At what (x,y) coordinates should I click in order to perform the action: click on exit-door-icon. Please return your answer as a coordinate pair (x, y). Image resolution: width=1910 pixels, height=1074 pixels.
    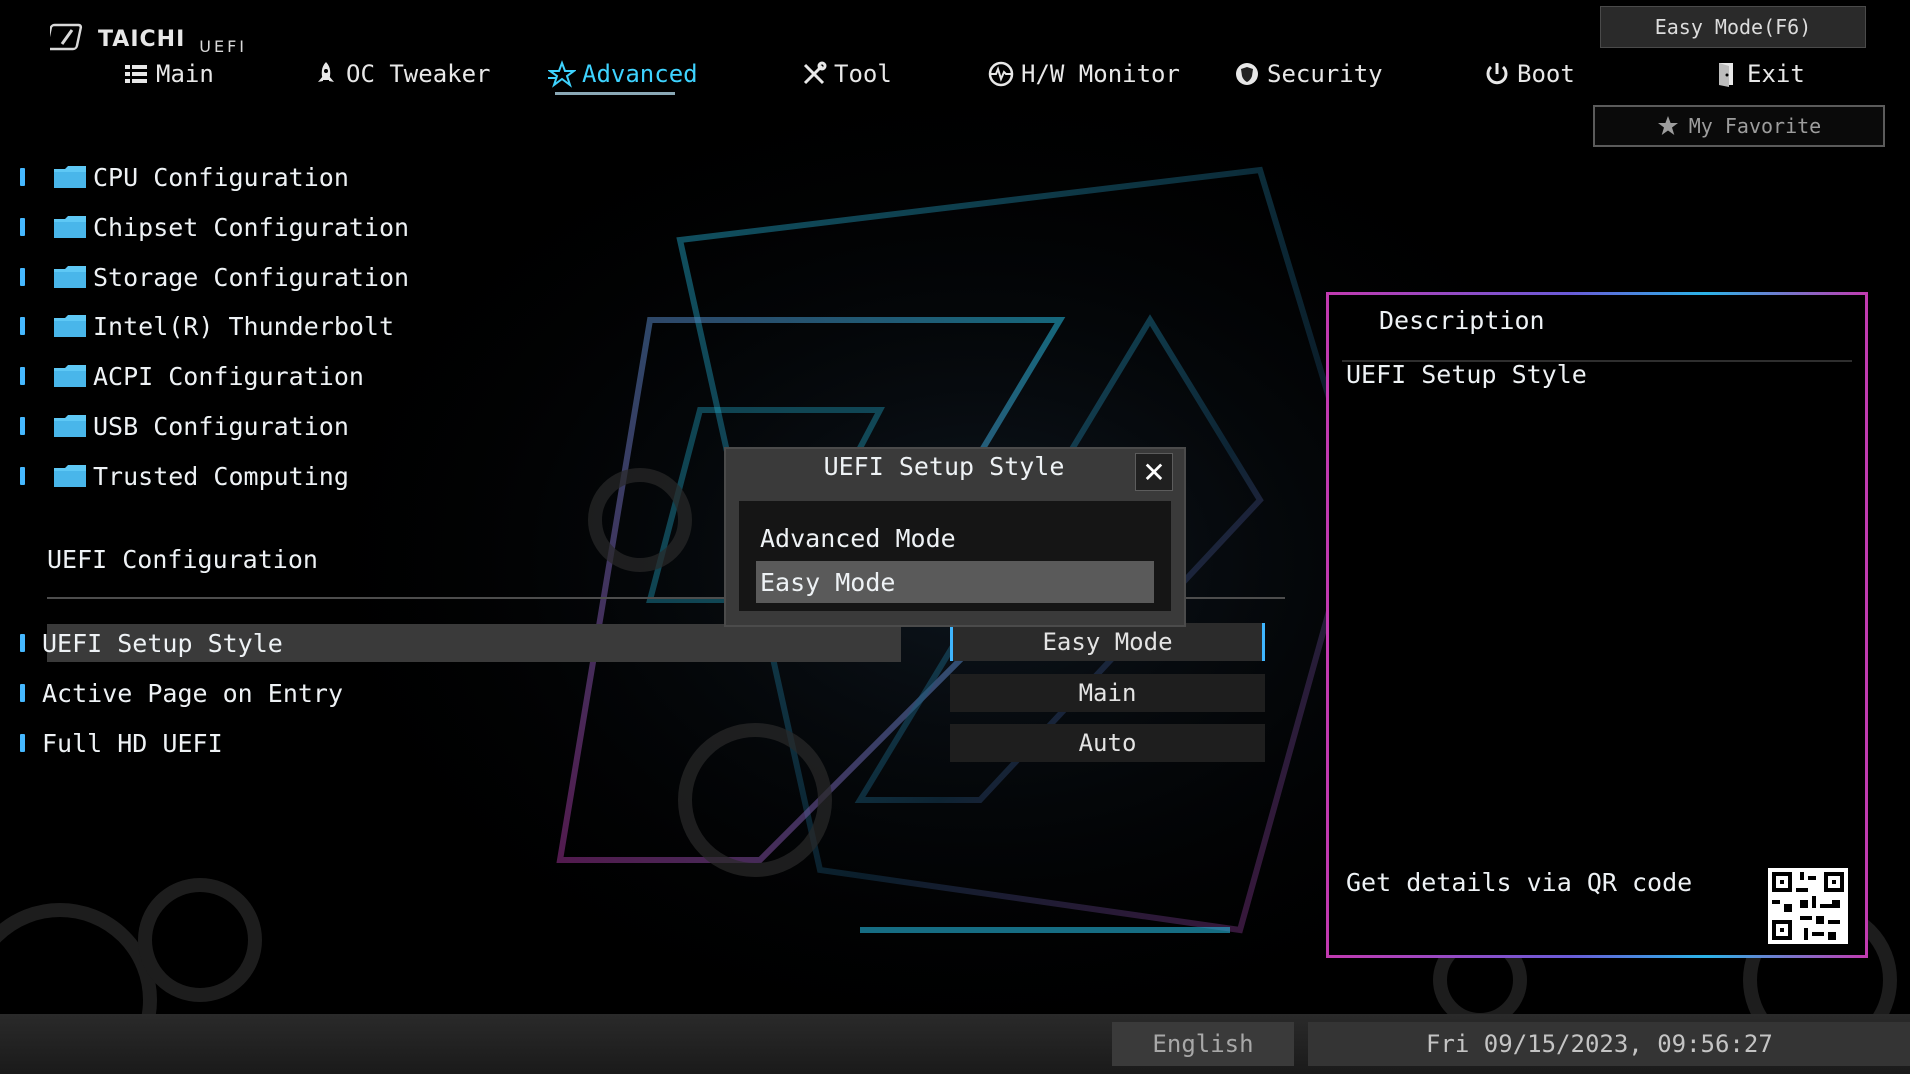
    Looking at the image, I should click on (1726, 75).